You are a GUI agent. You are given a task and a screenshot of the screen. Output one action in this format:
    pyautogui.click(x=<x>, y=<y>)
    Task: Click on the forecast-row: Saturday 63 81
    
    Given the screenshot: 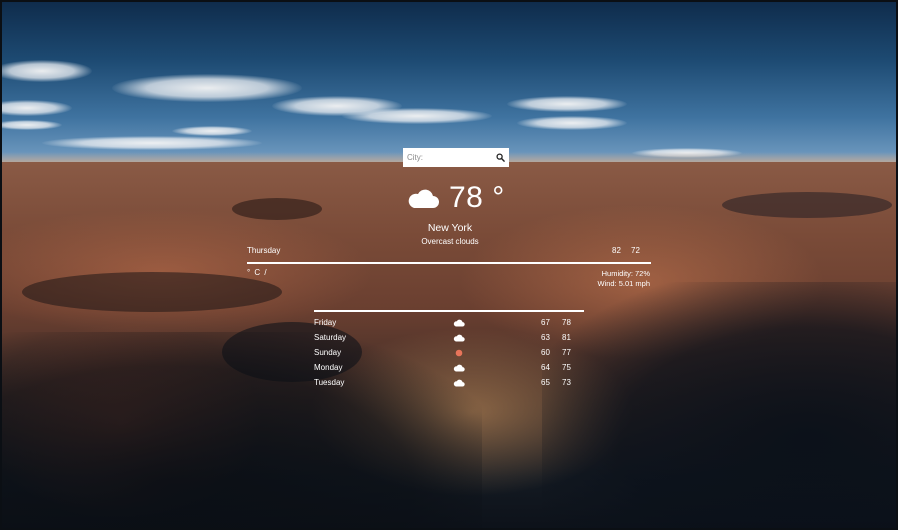 What is the action you would take?
    pyautogui.click(x=449, y=339)
    